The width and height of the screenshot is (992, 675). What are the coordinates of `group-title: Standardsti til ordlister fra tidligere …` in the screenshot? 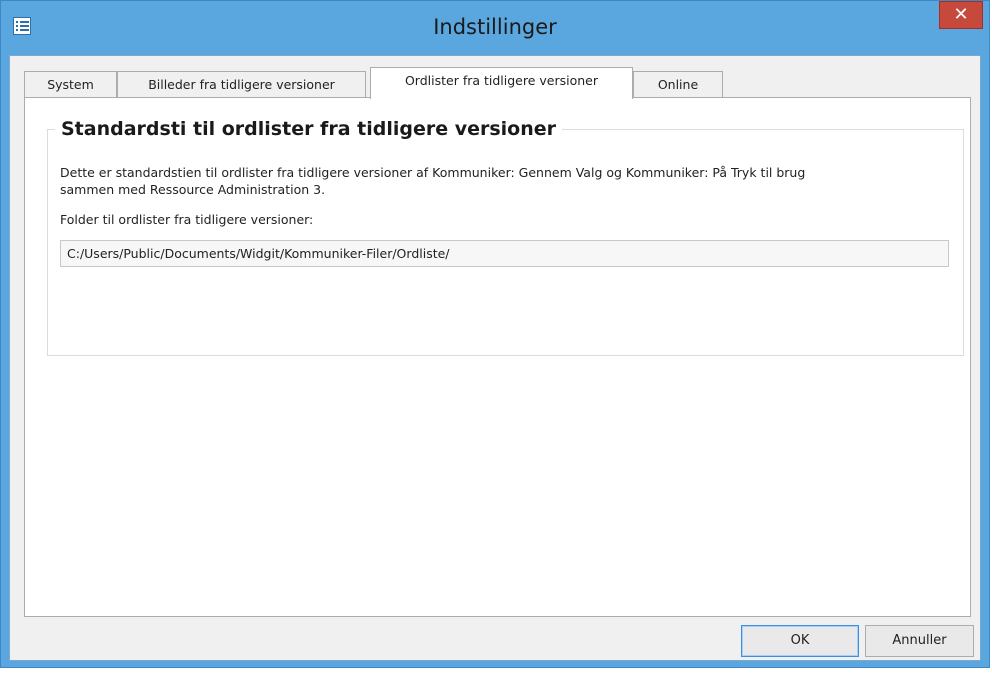 It's located at (309, 129).